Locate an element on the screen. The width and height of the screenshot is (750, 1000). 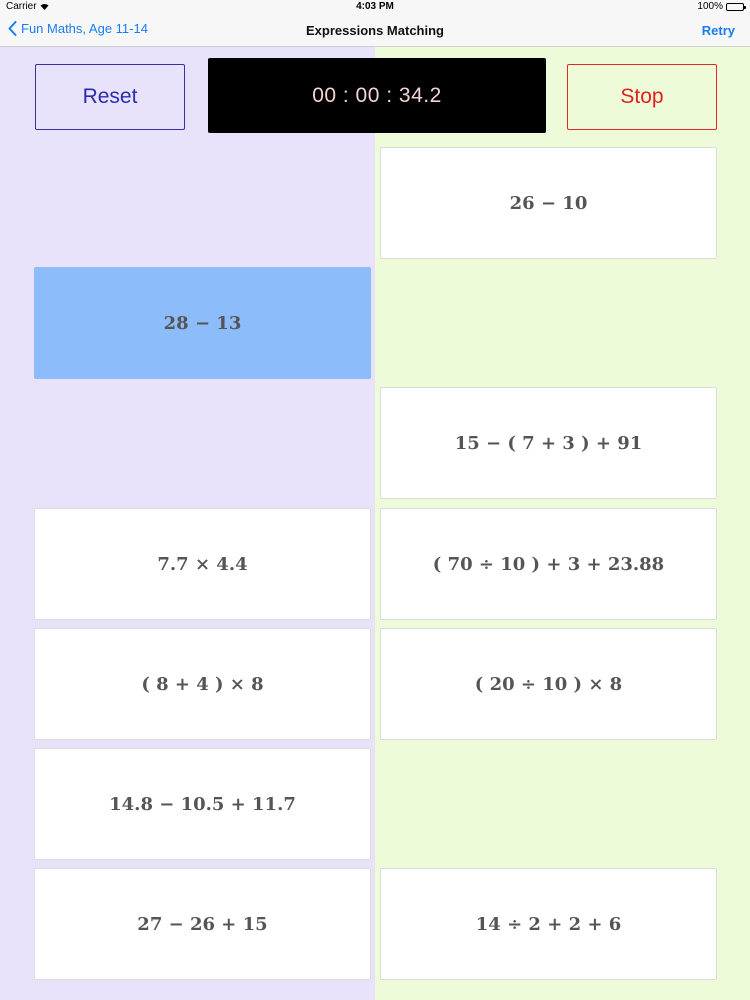
page-title: Expressions Matching is located at coordinates (375, 30).